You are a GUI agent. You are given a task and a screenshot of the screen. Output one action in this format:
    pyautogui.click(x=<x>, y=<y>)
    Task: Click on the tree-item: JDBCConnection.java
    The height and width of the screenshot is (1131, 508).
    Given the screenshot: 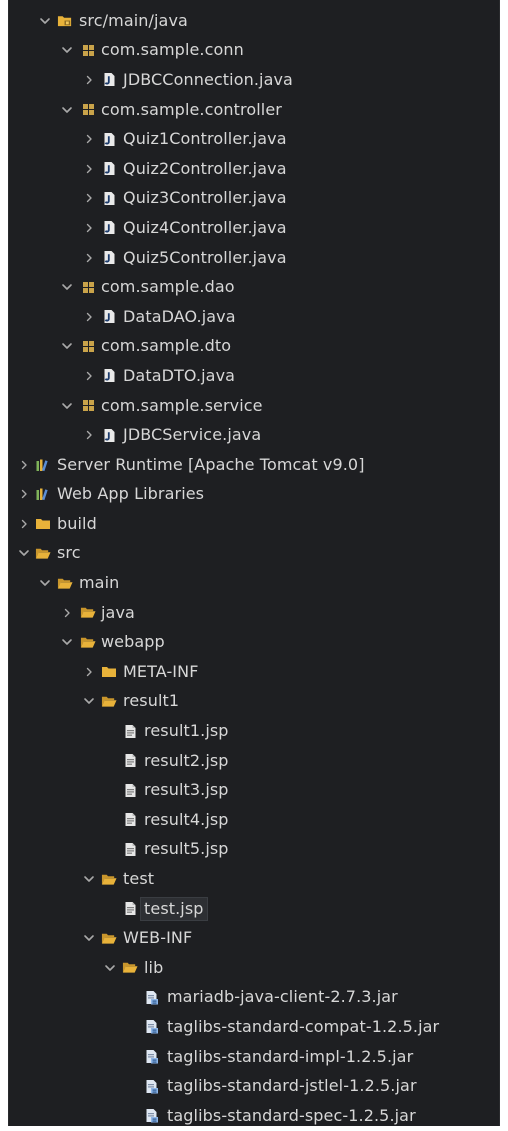 What is the action you would take?
    pyautogui.click(x=254, y=80)
    